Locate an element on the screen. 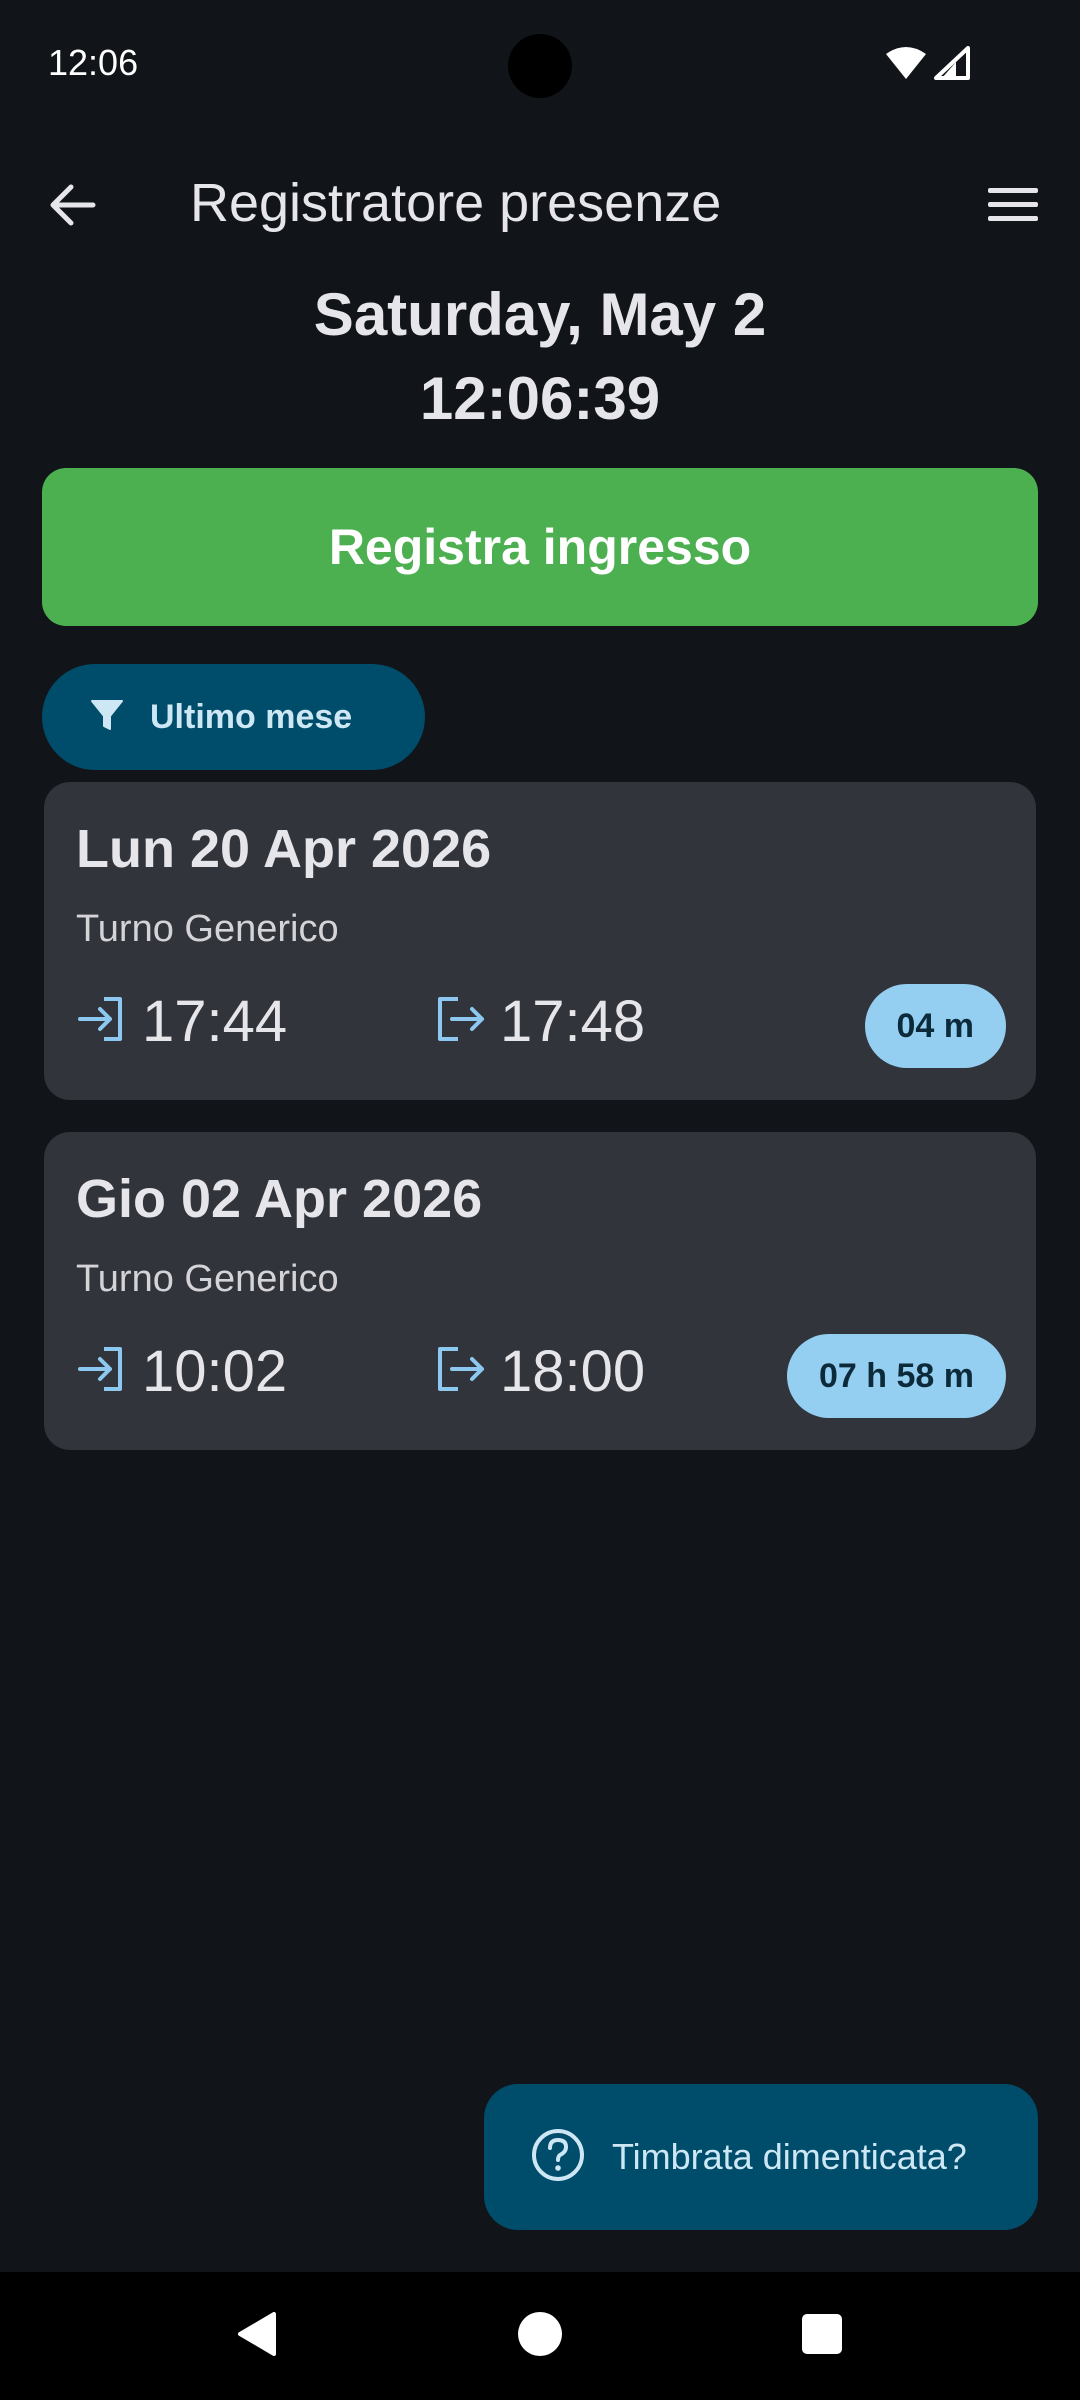 The image size is (1080, 2400). clock-out-group: 18:00 is located at coordinates (539, 1371).